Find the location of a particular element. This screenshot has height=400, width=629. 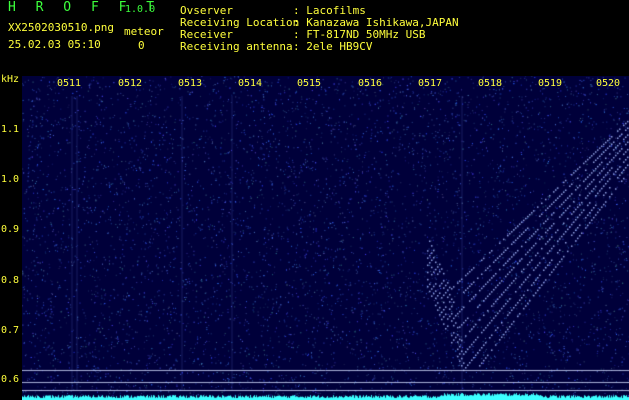

antenna-value: : 2ele HB9CV is located at coordinates (333, 46).